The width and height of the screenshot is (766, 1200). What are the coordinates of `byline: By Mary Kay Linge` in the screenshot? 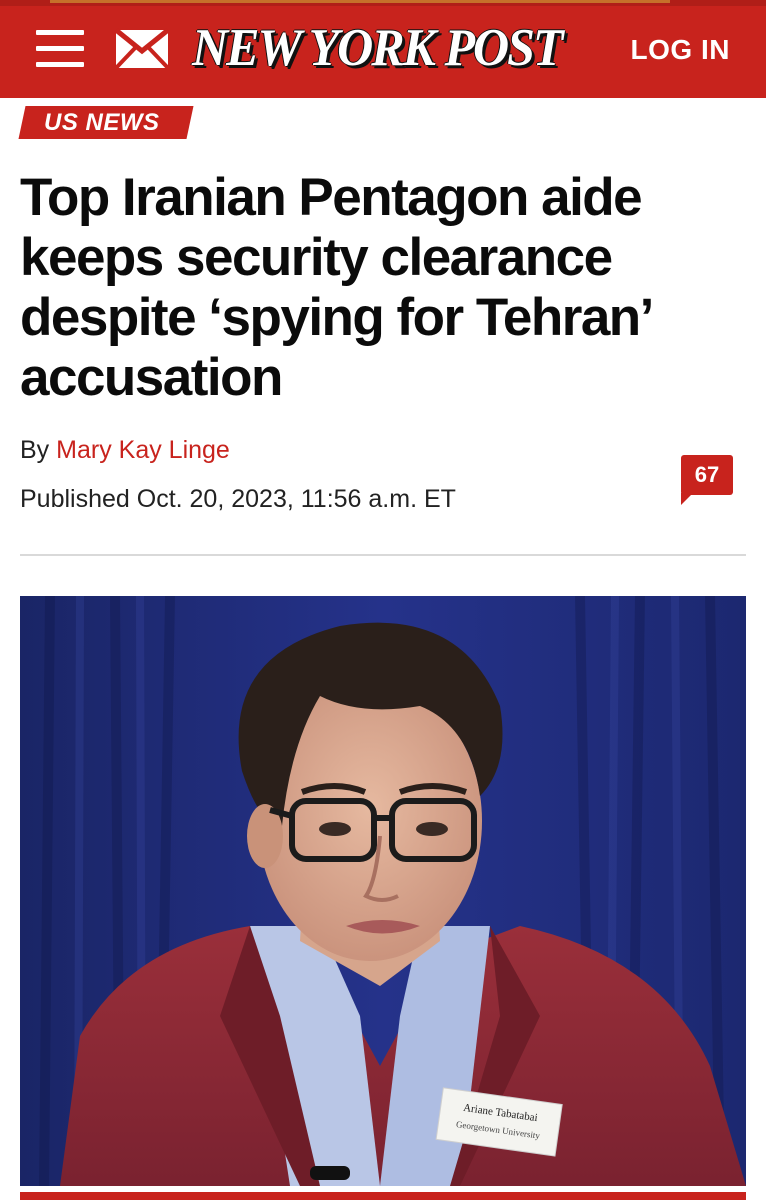 It's located at (125, 450).